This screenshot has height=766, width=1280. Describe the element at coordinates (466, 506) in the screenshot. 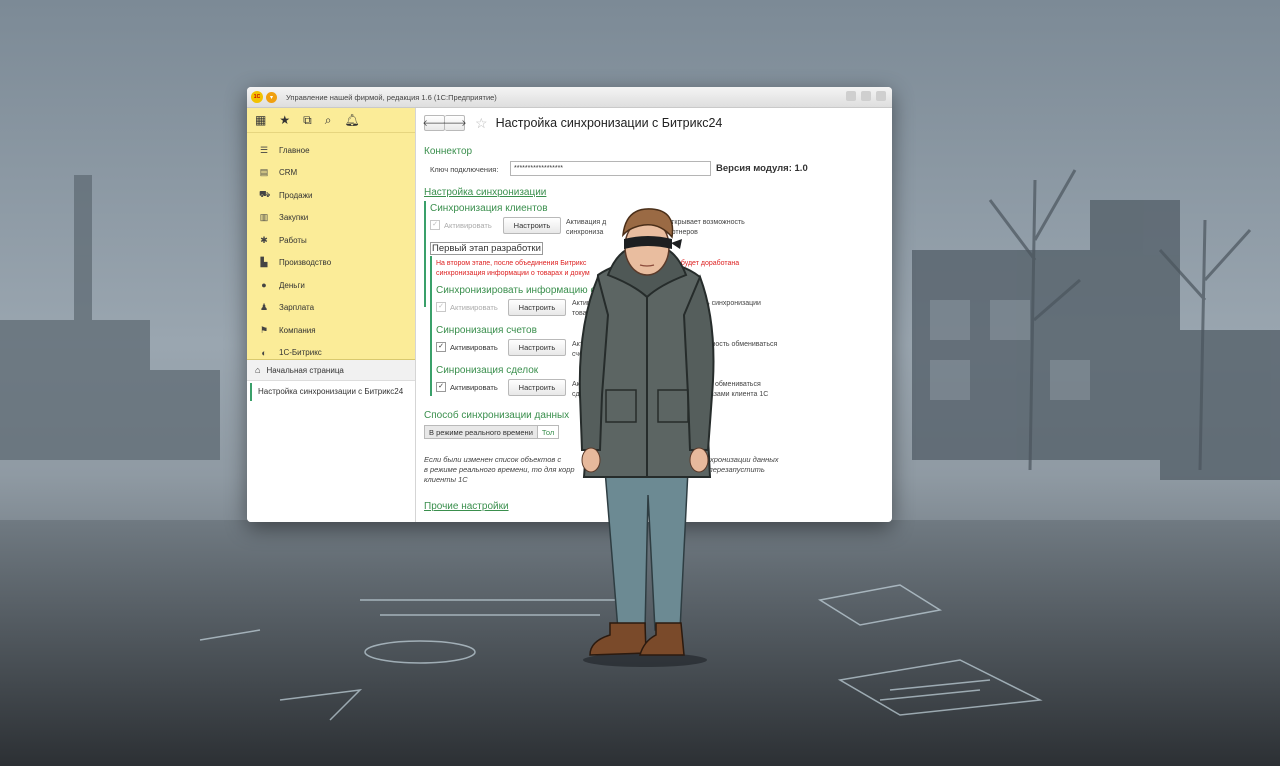

I see `other-settings-link: Прочие настройки` at that location.